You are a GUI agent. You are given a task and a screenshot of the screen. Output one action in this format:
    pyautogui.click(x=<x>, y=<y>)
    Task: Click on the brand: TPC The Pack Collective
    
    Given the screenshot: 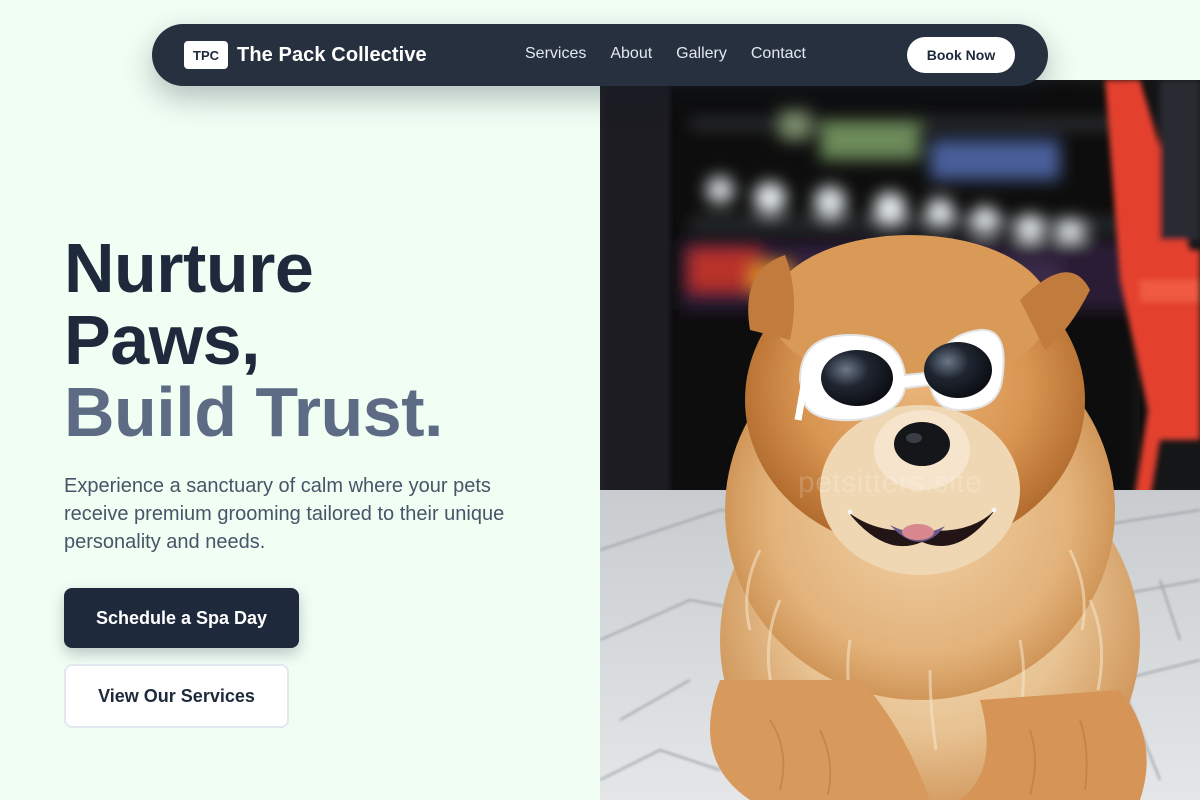 What is the action you would take?
    pyautogui.click(x=305, y=55)
    